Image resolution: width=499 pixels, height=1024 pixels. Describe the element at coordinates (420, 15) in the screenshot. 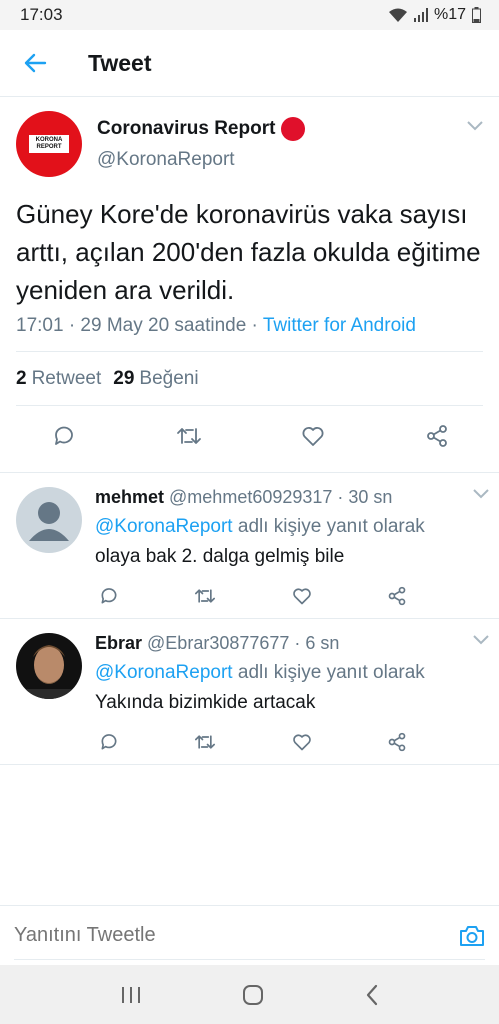

I see `signal-icon` at that location.